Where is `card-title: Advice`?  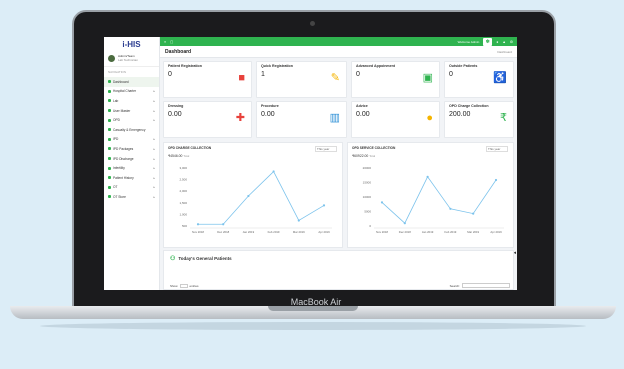
card-title: Advice is located at coordinates (362, 106).